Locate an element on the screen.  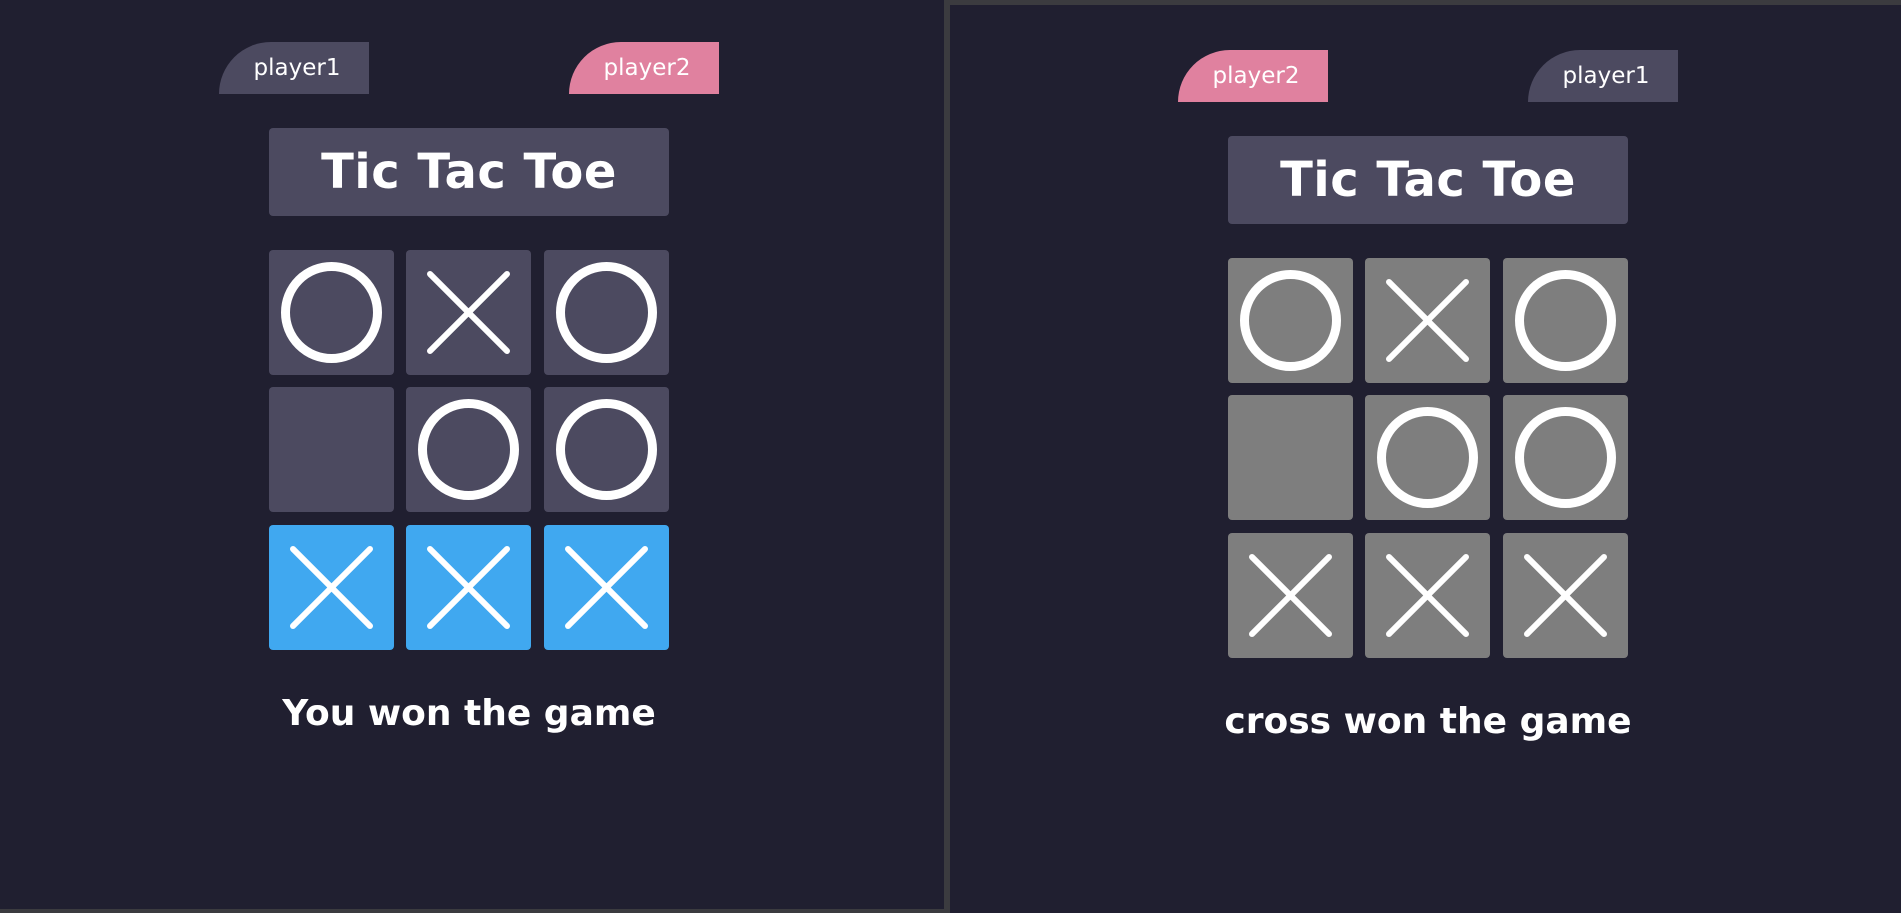
game-result-message: cross won the game is located at coordinates (1428, 721).